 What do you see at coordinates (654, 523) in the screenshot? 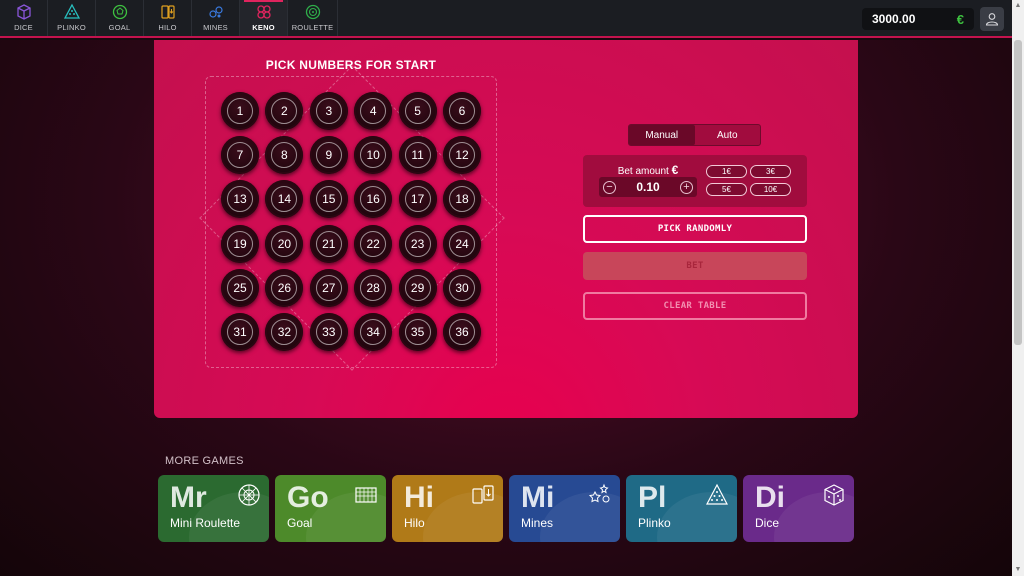
I see `game-card-name: Plinko` at bounding box center [654, 523].